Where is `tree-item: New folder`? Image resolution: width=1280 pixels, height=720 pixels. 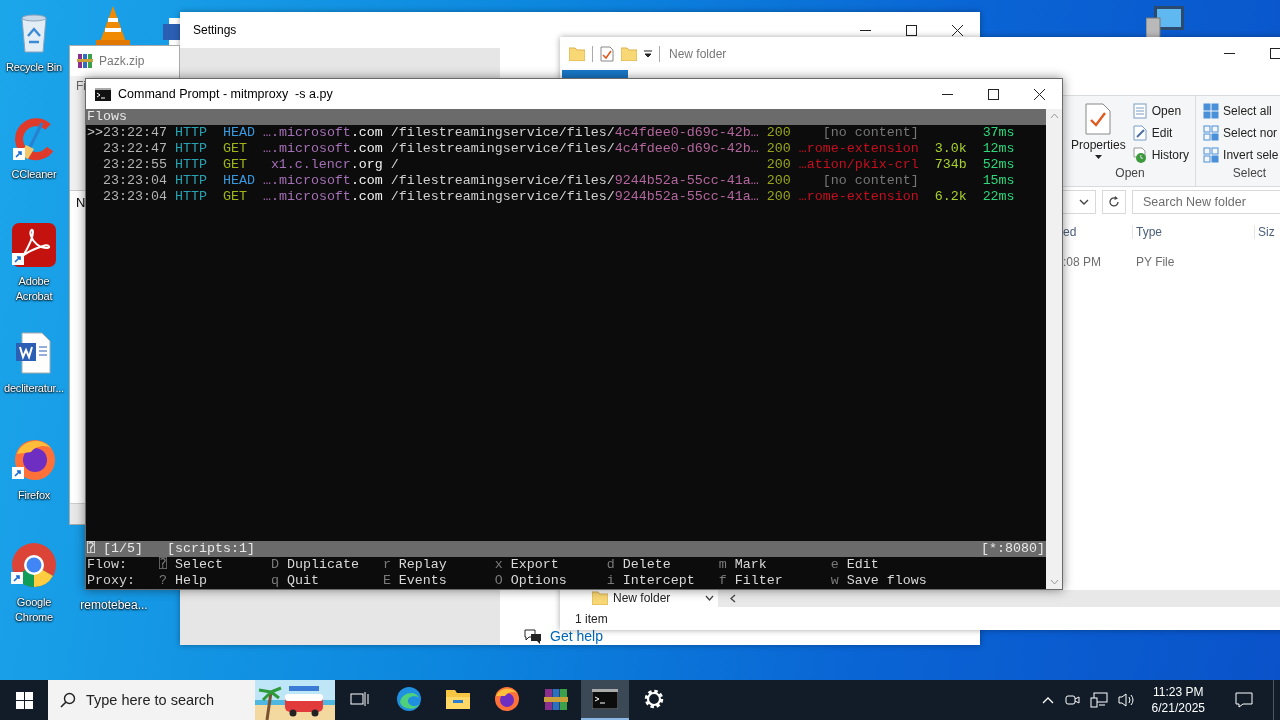
tree-item: New folder is located at coordinates (659, 598).